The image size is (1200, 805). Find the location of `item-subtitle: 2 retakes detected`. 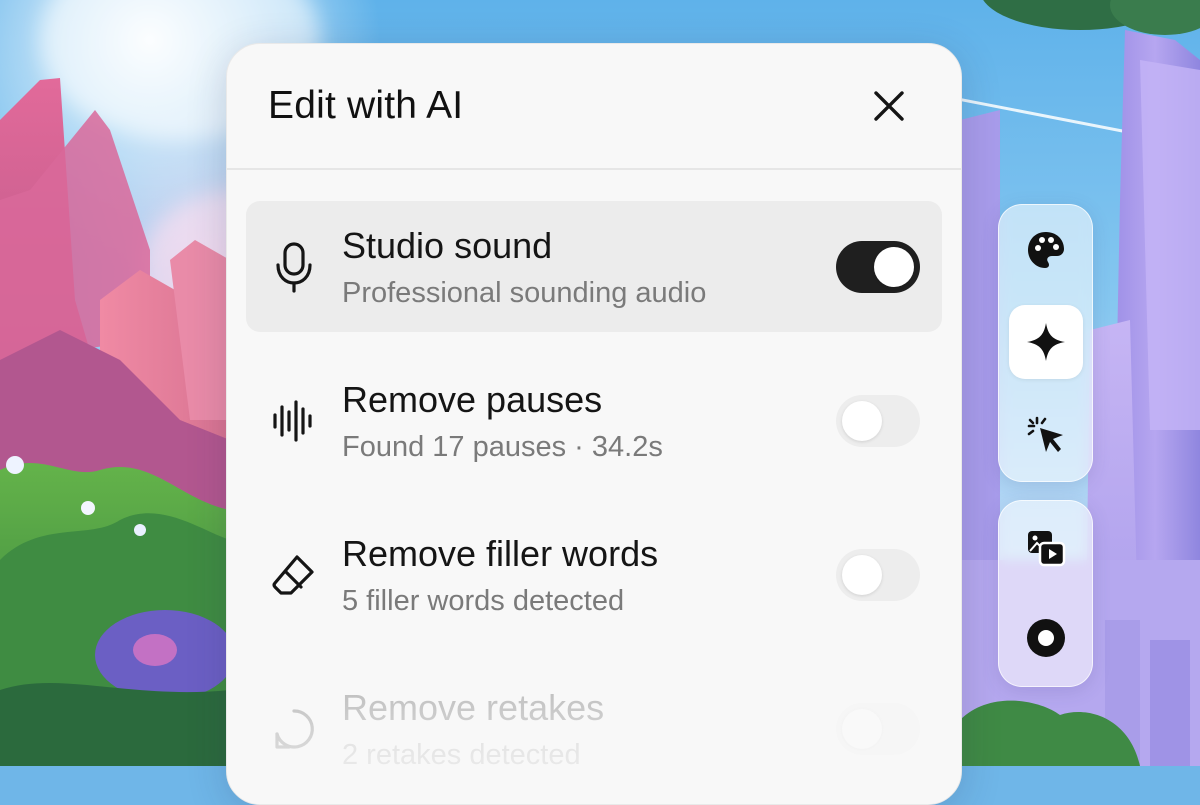

item-subtitle: 2 retakes detected is located at coordinates (461, 755).